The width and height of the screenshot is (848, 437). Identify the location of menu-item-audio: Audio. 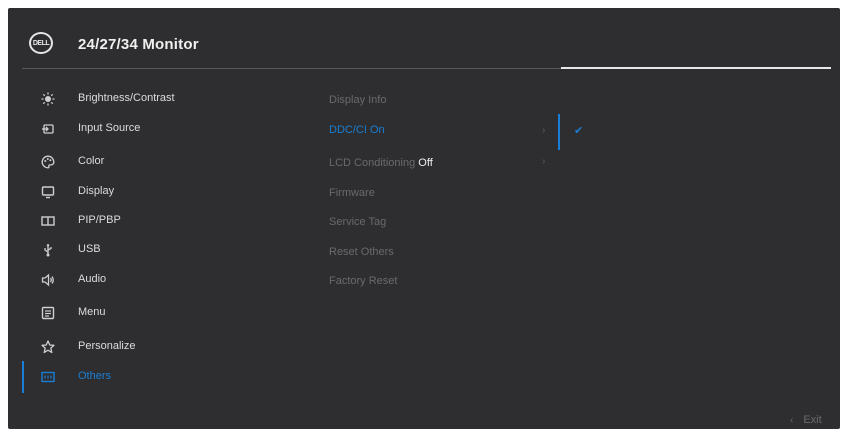
(162, 280).